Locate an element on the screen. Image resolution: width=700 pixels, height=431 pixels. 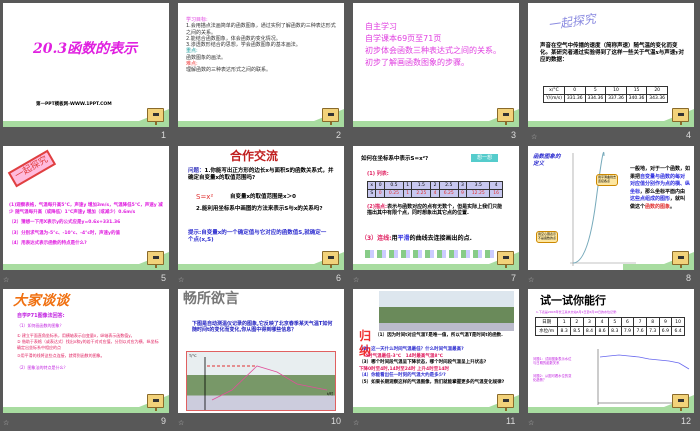
bullet-4: 初步了解画函数图象的步骤。 is located at coordinates (417, 62).